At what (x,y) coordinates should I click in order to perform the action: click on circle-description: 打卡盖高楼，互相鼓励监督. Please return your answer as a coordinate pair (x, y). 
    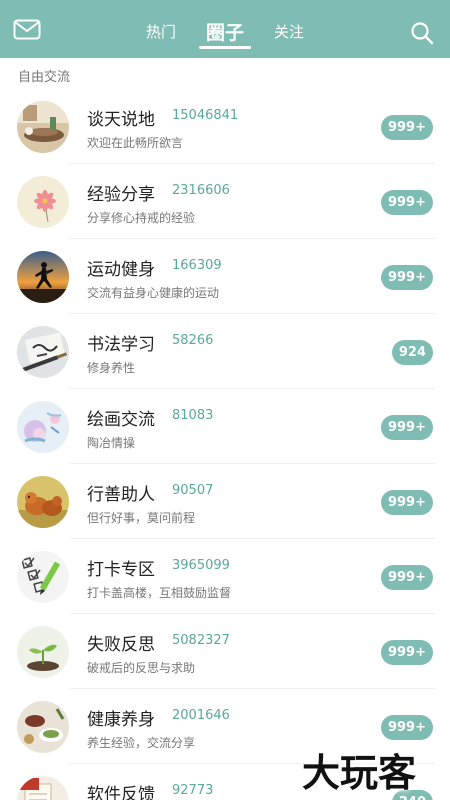
    Looking at the image, I should click on (159, 593).